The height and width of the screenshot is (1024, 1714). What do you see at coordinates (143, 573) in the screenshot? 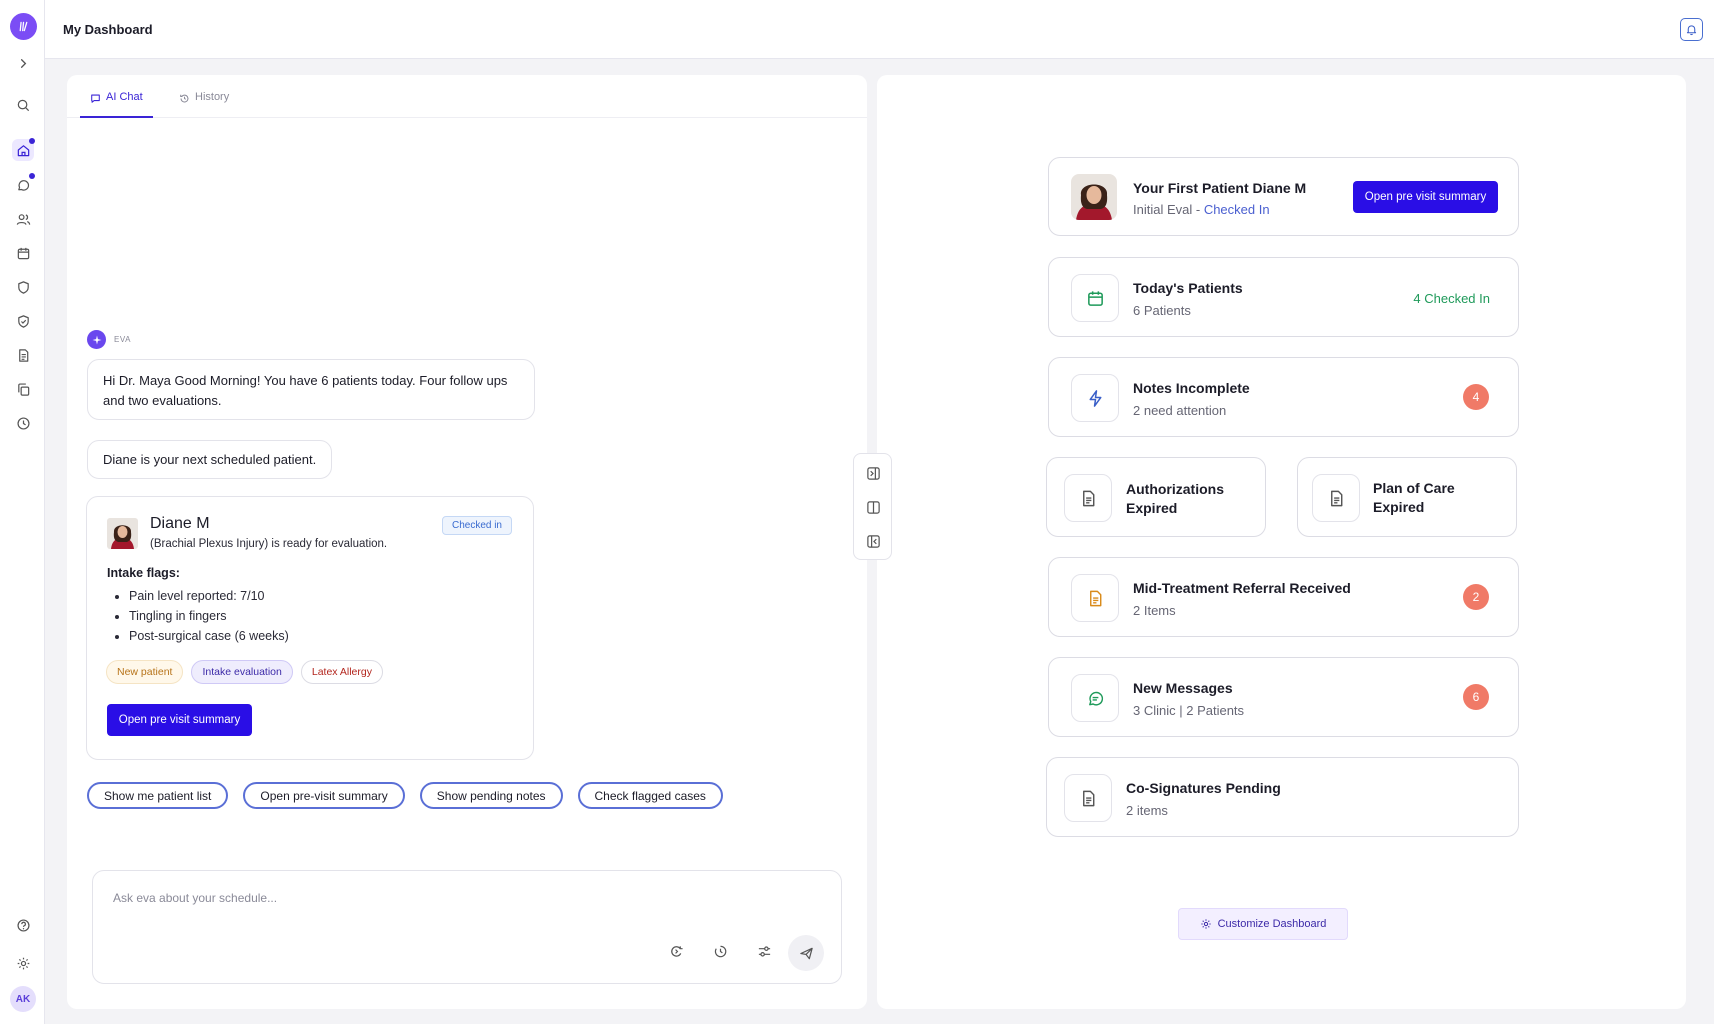
I see `intake-flags-title: Intake flags:` at bounding box center [143, 573].